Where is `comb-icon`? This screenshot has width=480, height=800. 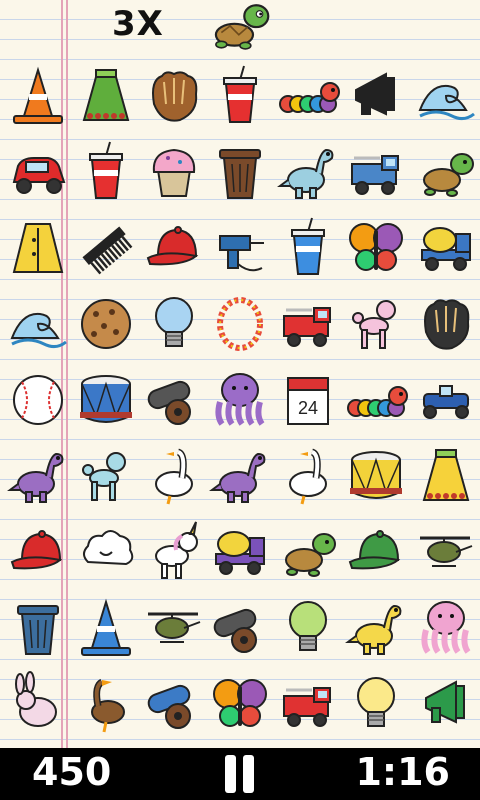 comb-icon is located at coordinates (107, 250).